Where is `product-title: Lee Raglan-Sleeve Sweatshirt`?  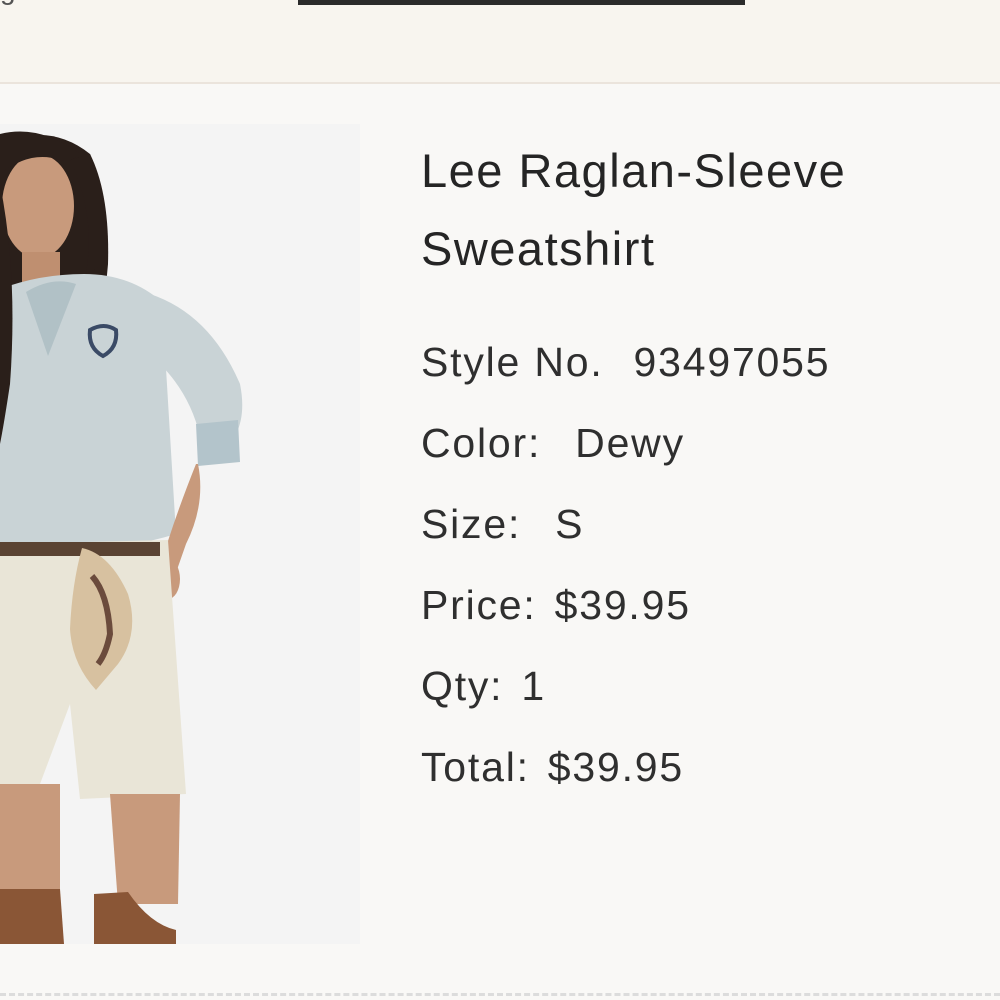 product-title: Lee Raglan-Sleeve Sweatshirt is located at coordinates (706, 210).